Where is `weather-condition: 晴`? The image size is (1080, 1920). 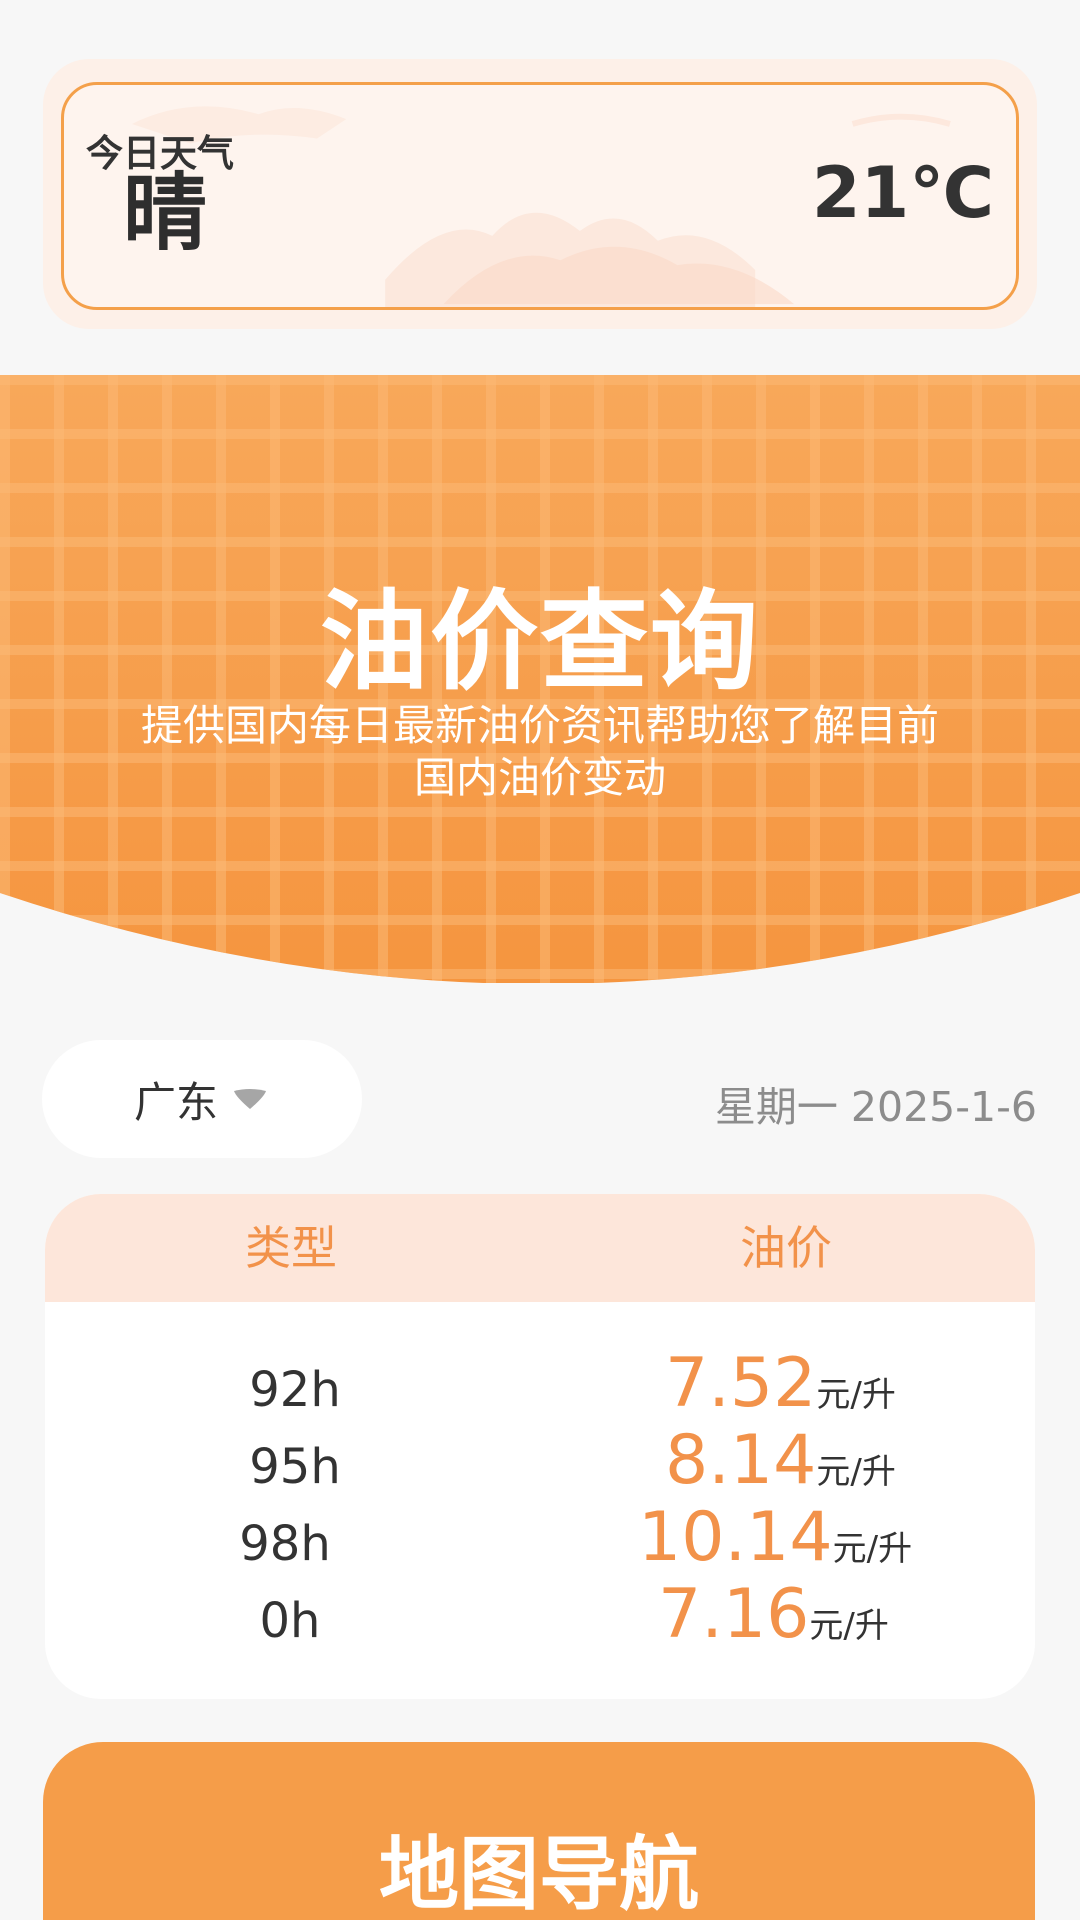
weather-condition: 晴 is located at coordinates (165, 213).